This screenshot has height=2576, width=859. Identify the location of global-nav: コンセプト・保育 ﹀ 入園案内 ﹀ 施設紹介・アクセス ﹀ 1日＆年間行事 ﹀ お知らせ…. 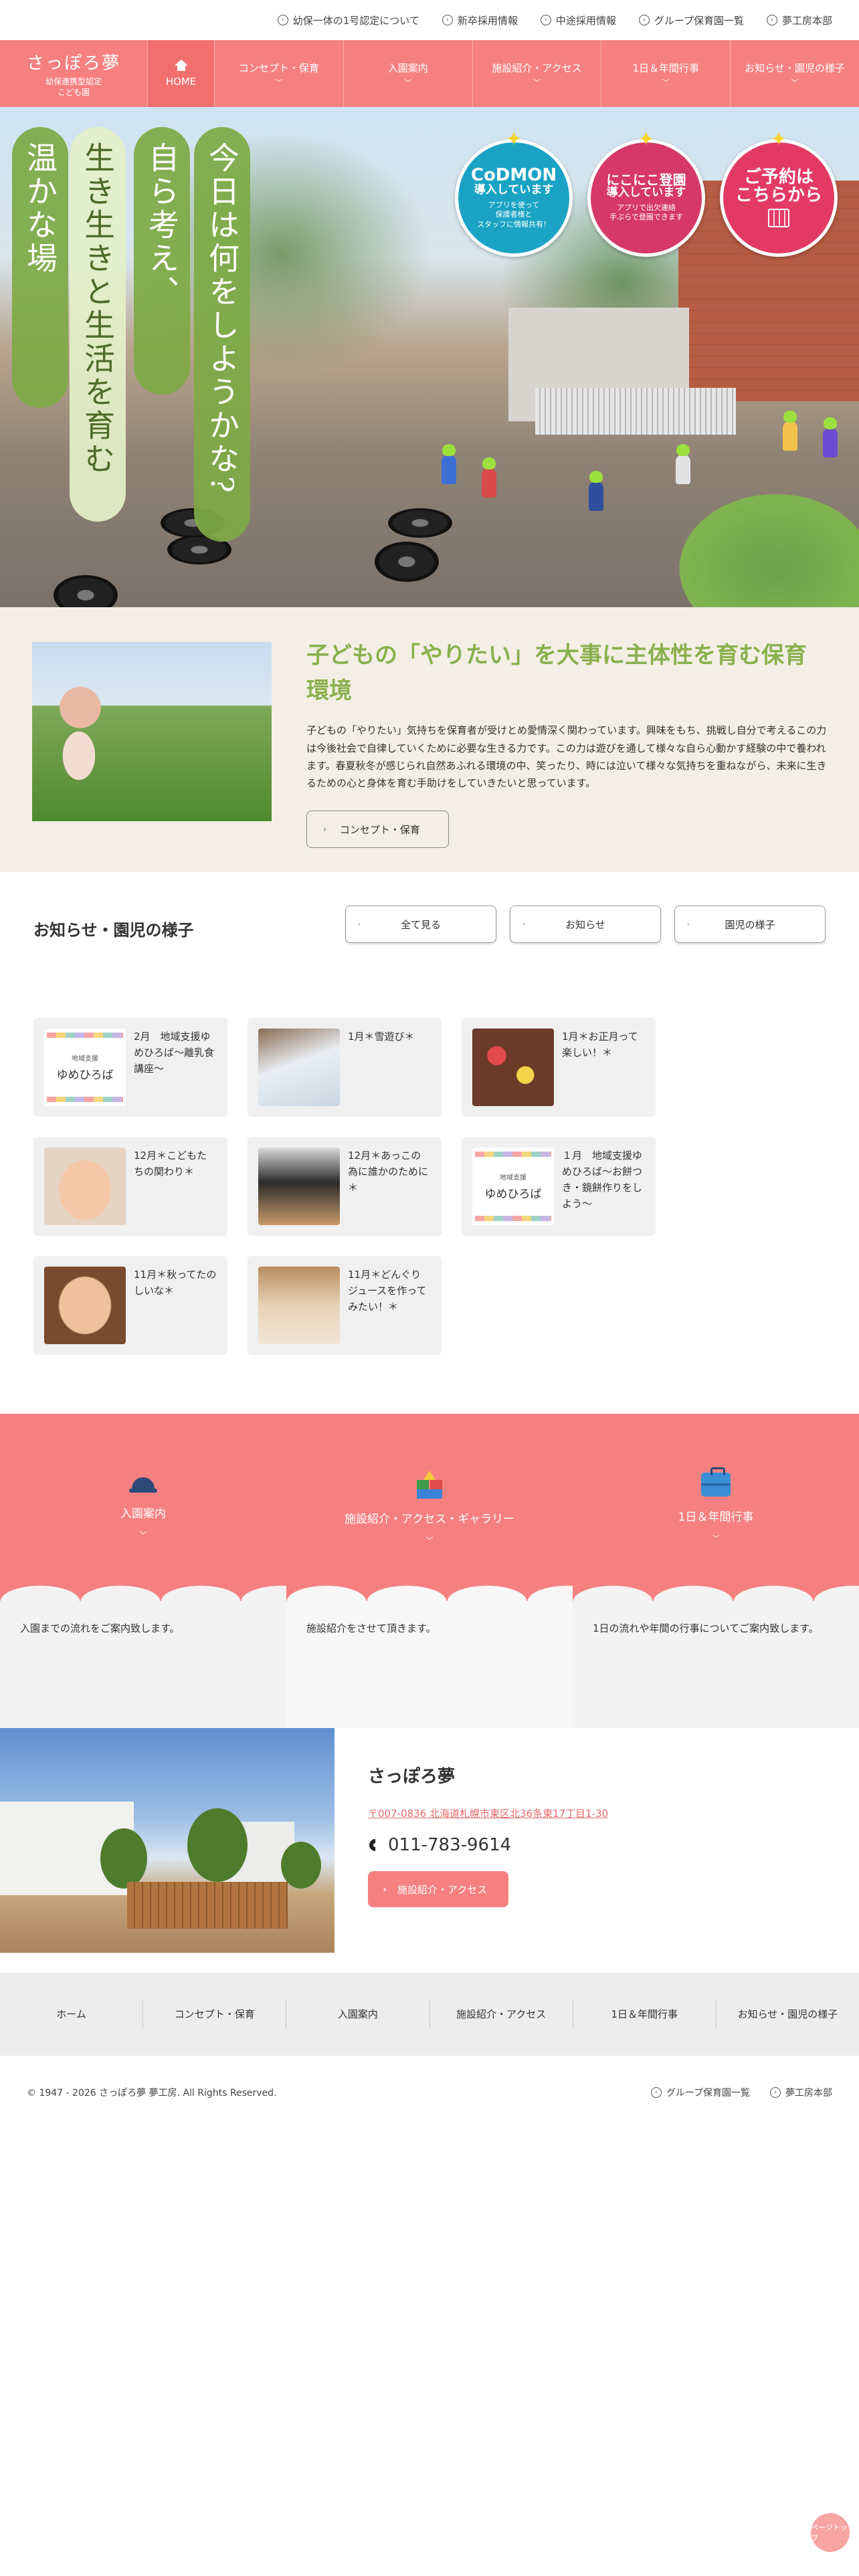
(536, 74).